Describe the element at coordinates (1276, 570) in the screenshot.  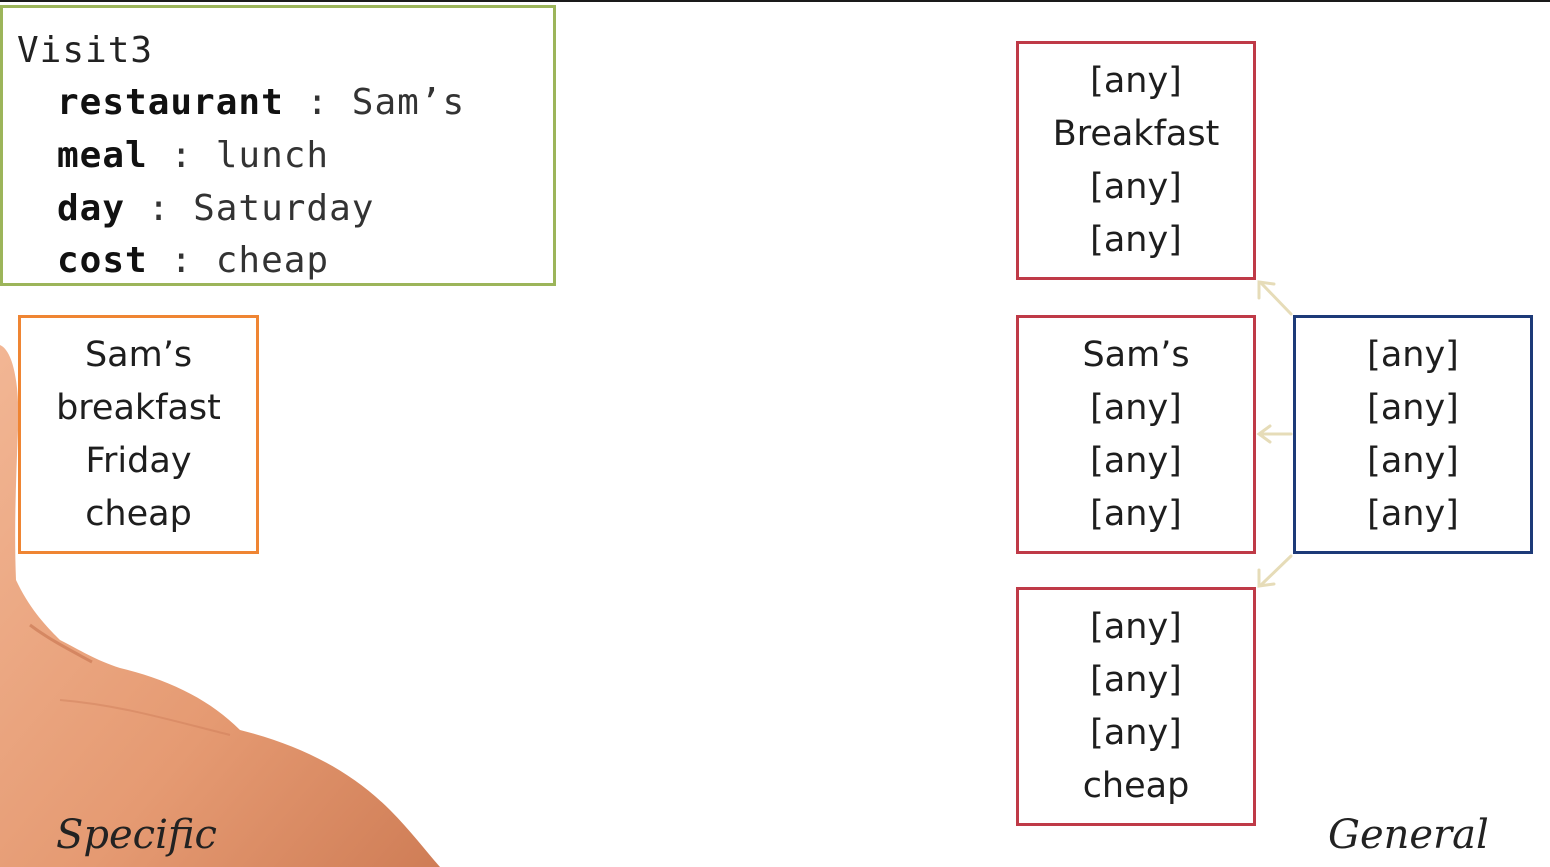
I see `arrow-down` at that location.